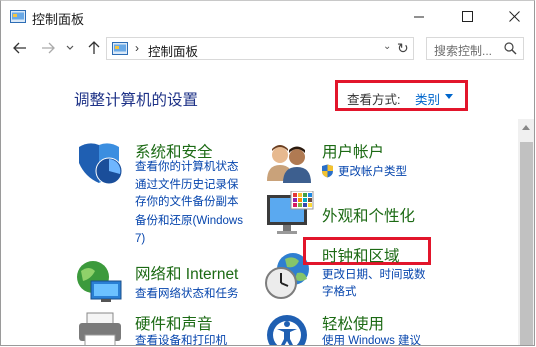 The width and height of the screenshot is (536, 347). I want to click on link-view-computer-status: 查看你的计算机状态, so click(187, 167).